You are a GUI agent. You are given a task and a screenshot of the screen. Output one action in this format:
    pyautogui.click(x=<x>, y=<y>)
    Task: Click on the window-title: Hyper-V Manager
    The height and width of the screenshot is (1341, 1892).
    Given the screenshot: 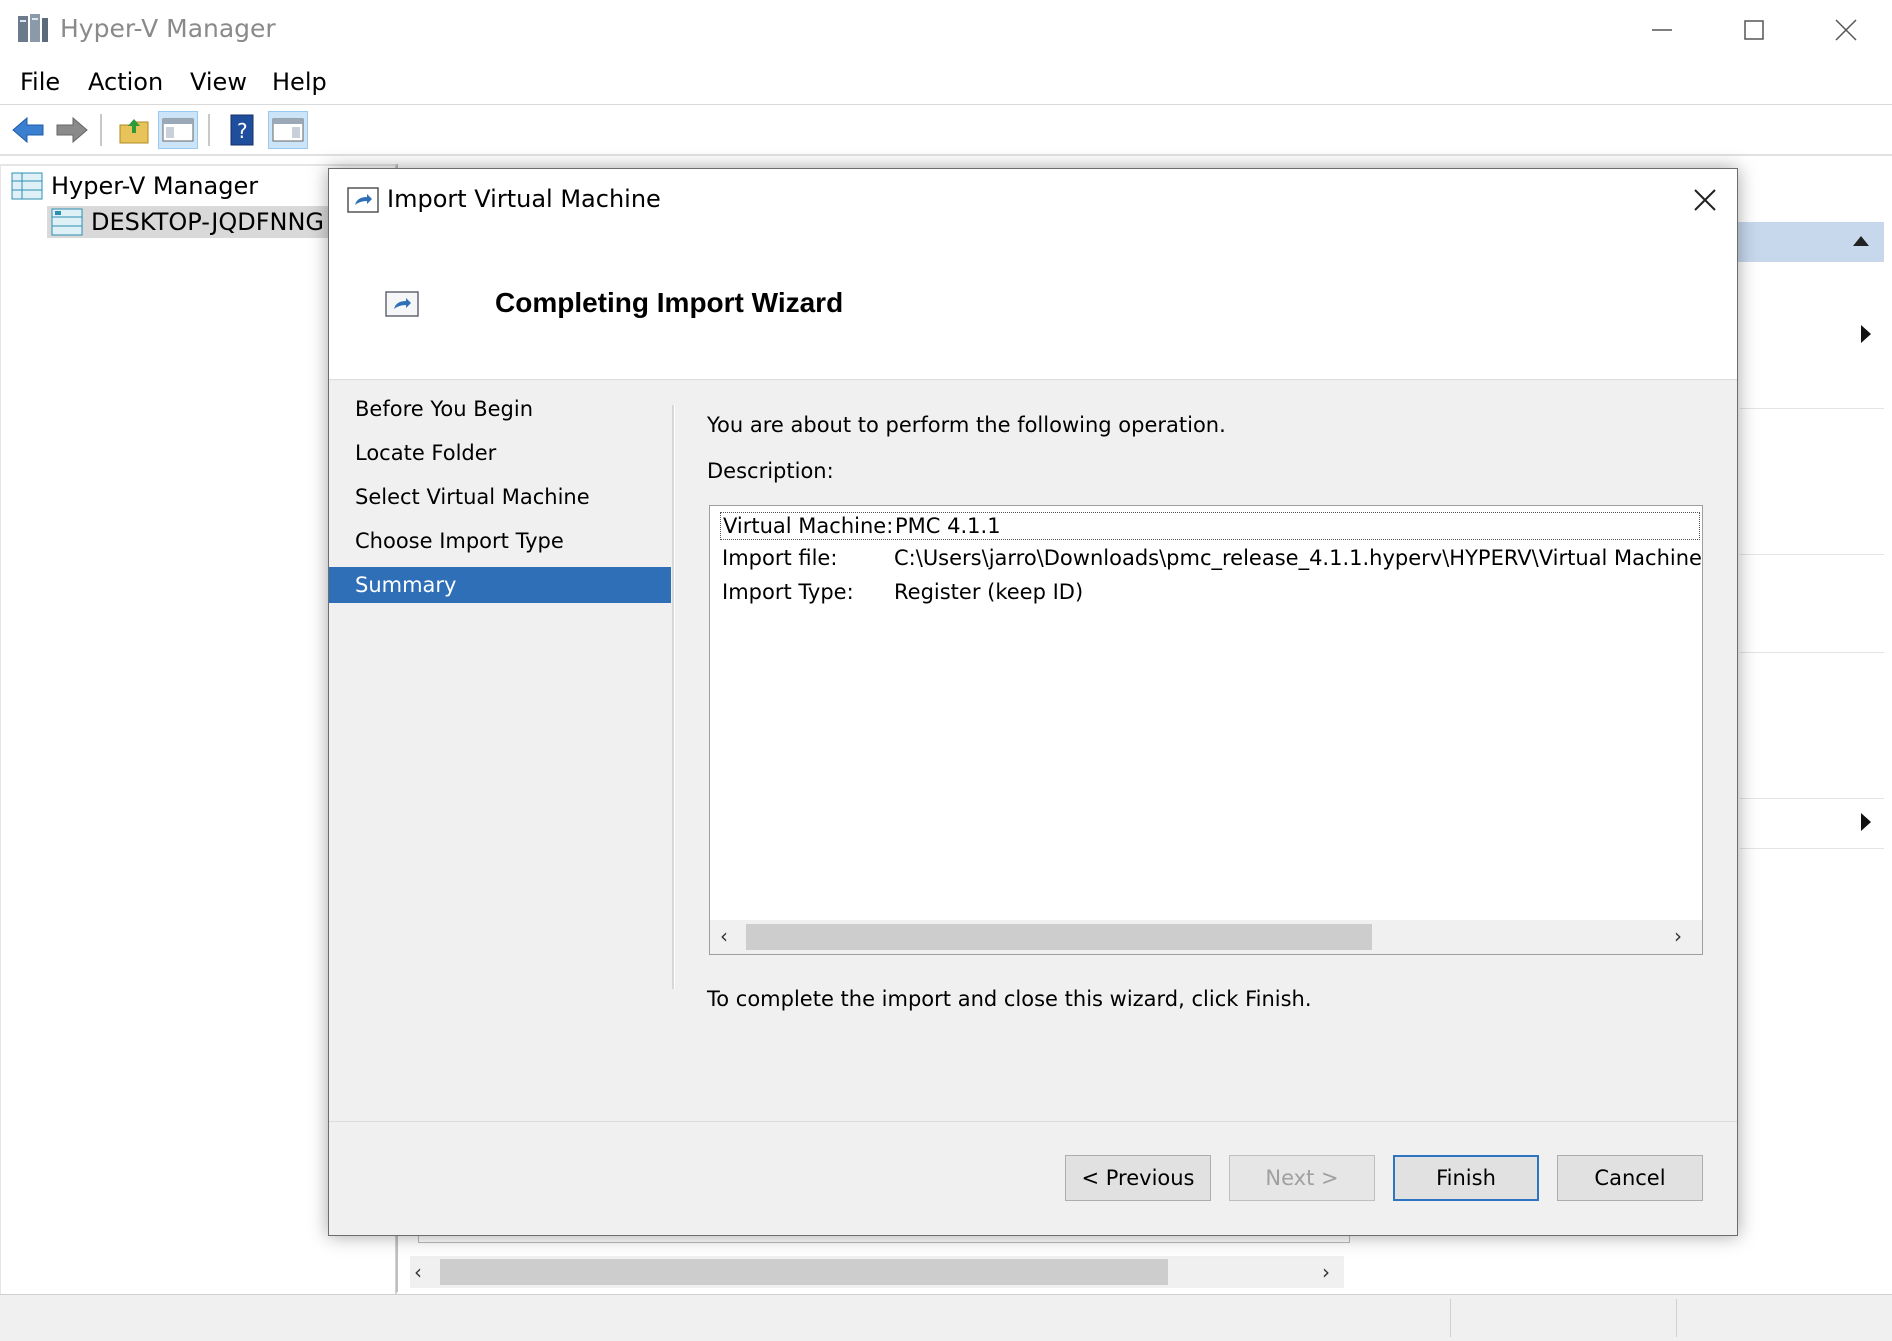 What is the action you would take?
    pyautogui.click(x=168, y=28)
    